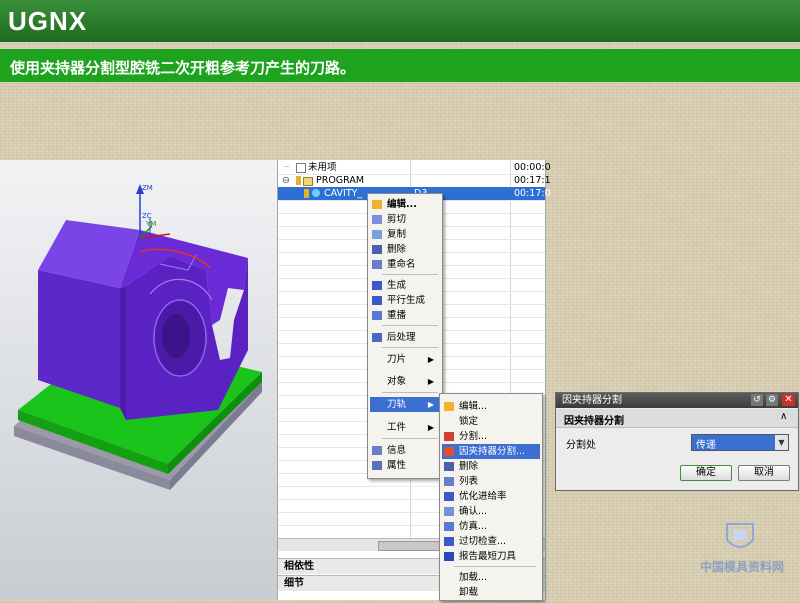 This screenshot has width=800, height=603. What do you see at coordinates (405, 219) in the screenshot?
I see `menu-item-cut: 剪切` at bounding box center [405, 219].